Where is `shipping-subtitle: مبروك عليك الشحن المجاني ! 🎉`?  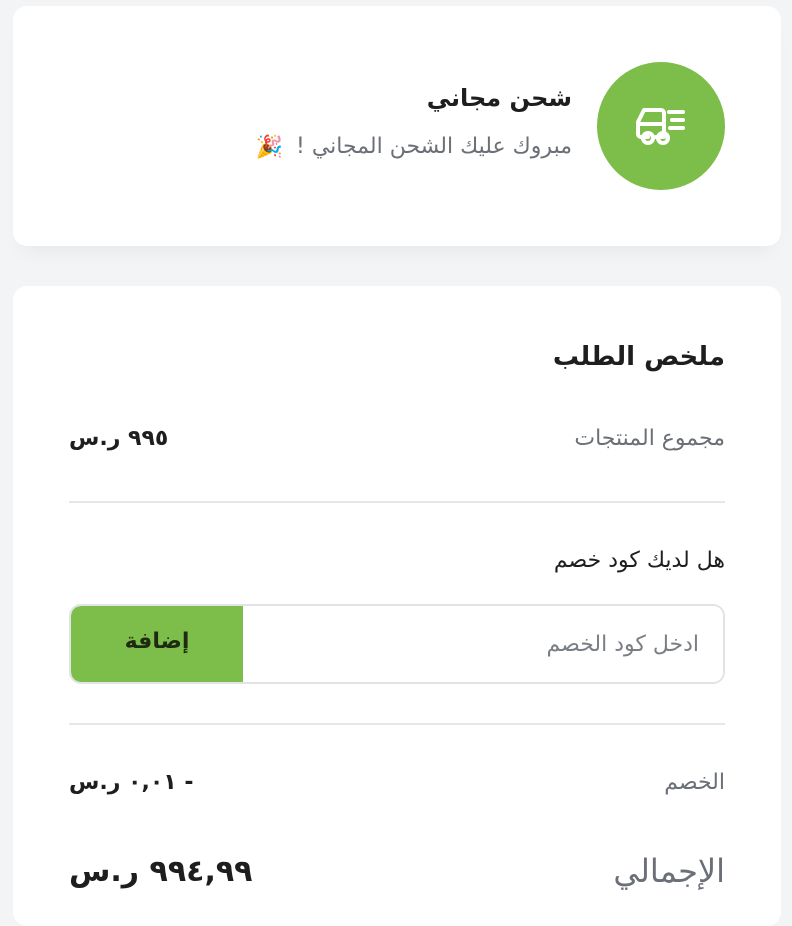 shipping-subtitle: مبروك عليك الشحن المجاني ! 🎉 is located at coordinates (414, 147).